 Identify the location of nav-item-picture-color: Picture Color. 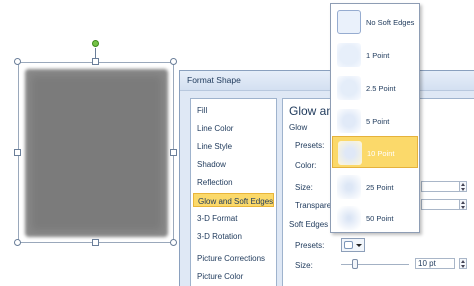
(233, 276).